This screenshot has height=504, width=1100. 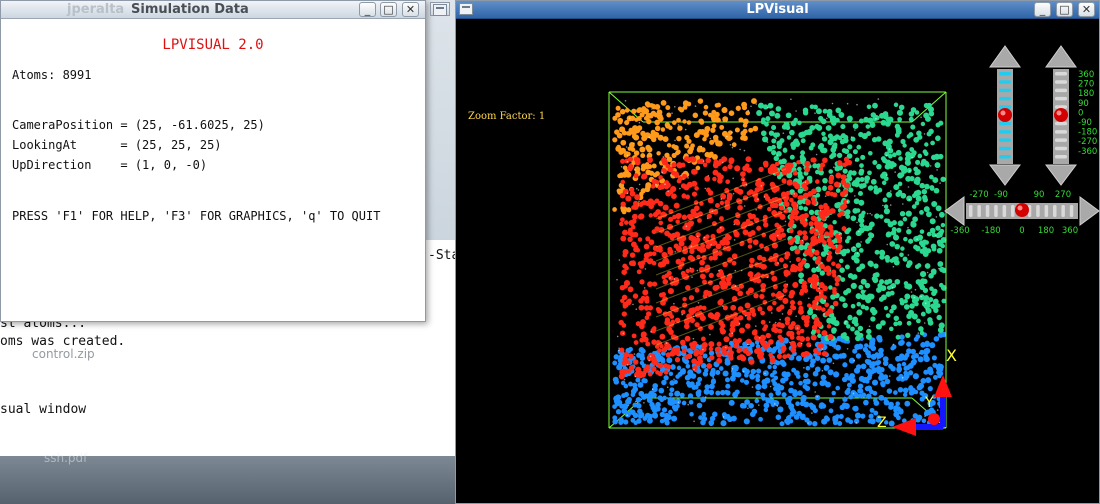 I want to click on title-bar: LPVisual _ □ ✕, so click(x=777, y=10).